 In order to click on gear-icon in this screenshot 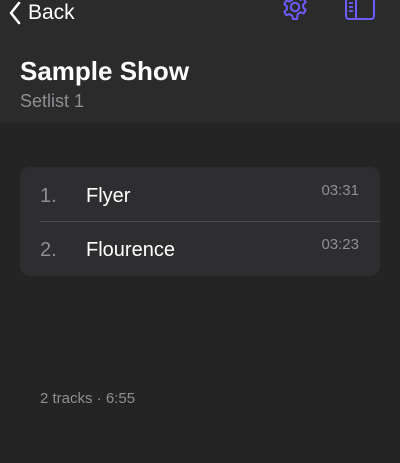, I will do `click(295, 13)`.